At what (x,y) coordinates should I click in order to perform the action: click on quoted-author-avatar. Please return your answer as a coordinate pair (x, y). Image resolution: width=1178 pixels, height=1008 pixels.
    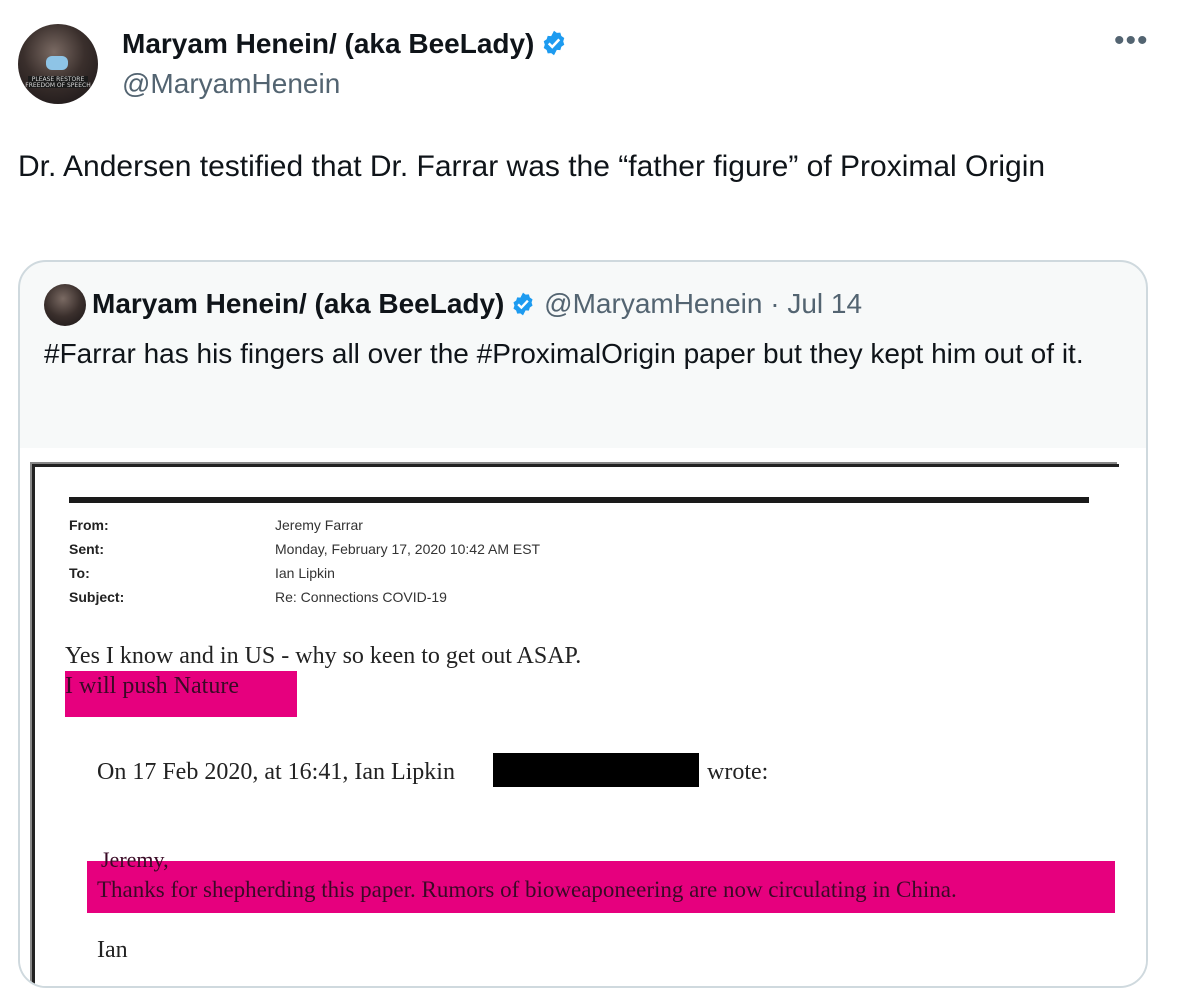
    Looking at the image, I should click on (65, 305).